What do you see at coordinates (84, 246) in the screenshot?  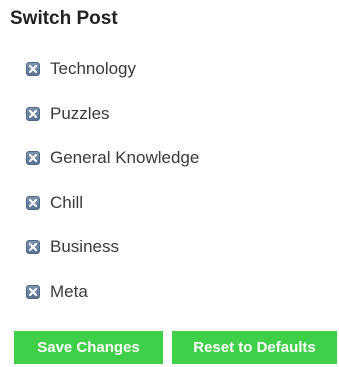 I see `category-label: Business` at bounding box center [84, 246].